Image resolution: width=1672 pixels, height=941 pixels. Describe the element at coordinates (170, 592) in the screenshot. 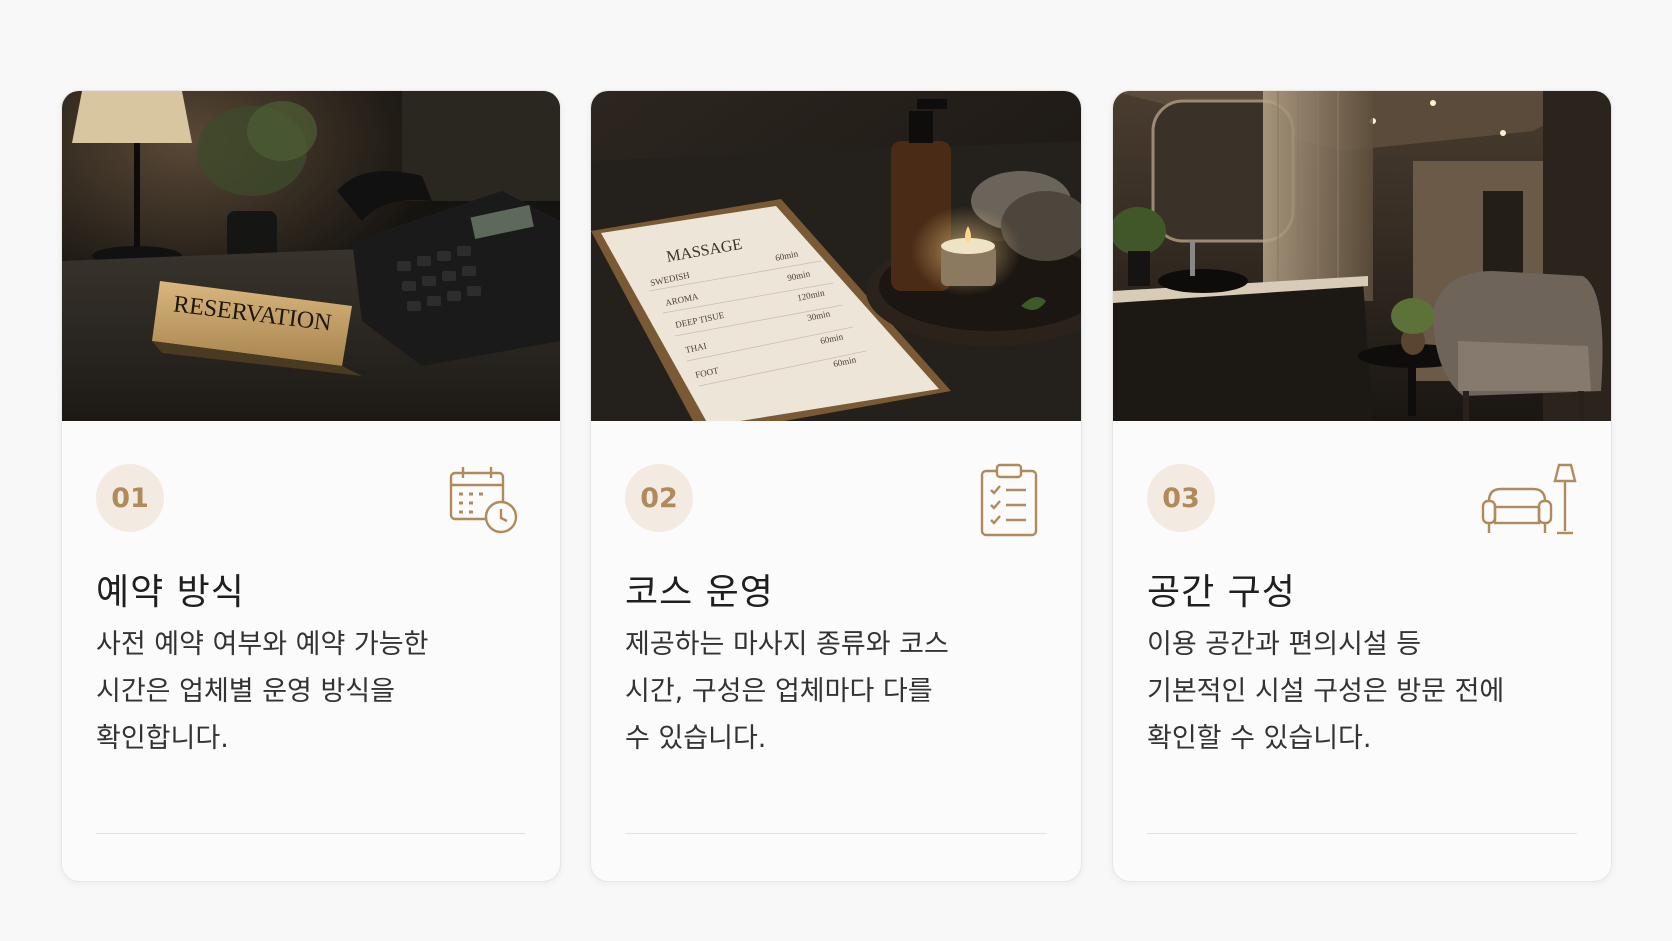

I see `card-title: 예약 방식` at that location.